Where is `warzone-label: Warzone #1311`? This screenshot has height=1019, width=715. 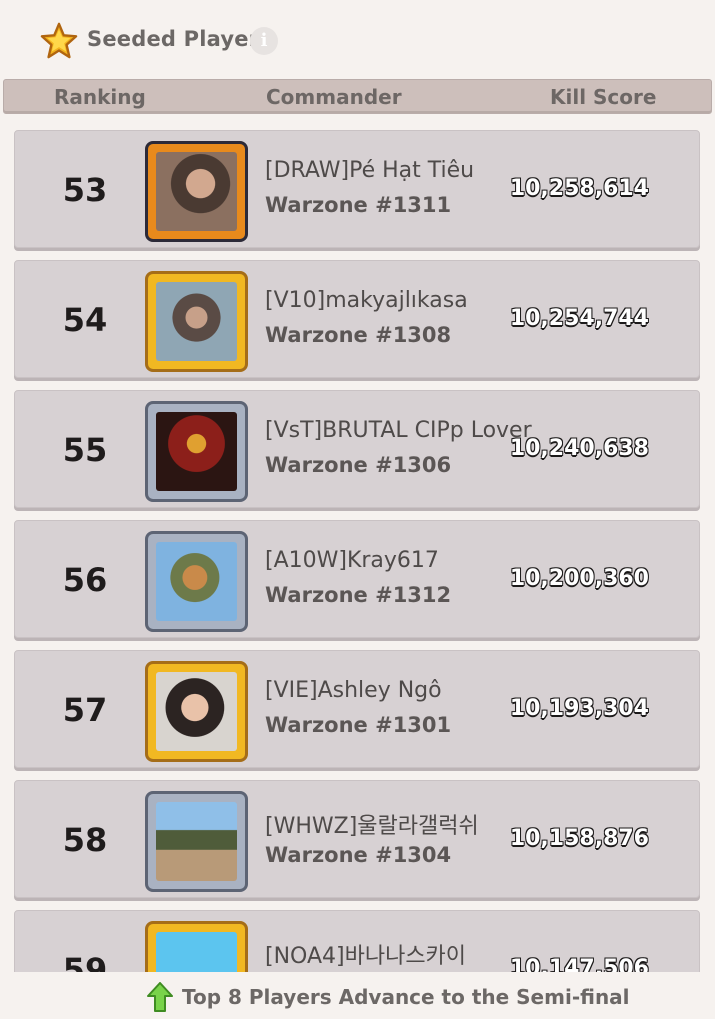
warzone-label: Warzone #1311 is located at coordinates (358, 205).